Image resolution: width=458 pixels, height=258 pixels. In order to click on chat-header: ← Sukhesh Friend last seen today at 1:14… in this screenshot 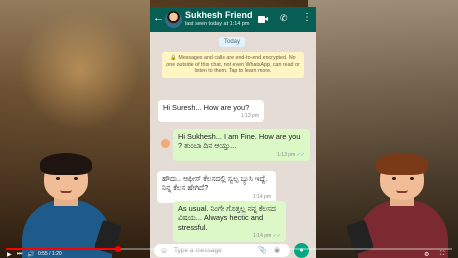, I will do `click(233, 19)`.